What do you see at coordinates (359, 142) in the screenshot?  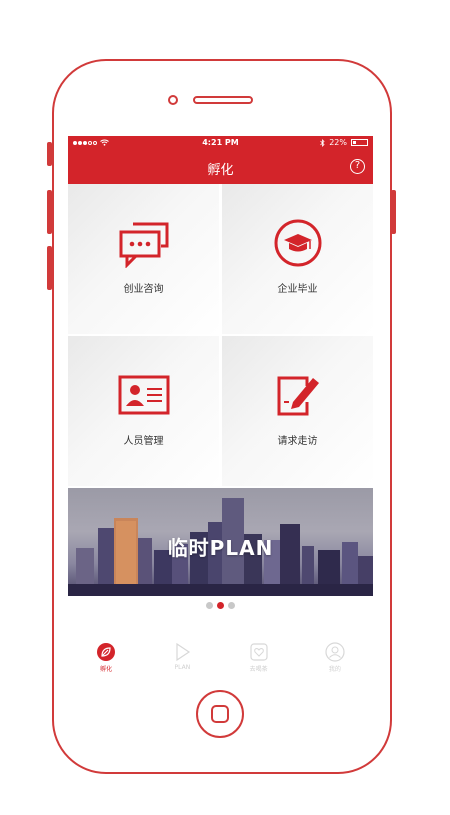 I see `battery-icon` at bounding box center [359, 142].